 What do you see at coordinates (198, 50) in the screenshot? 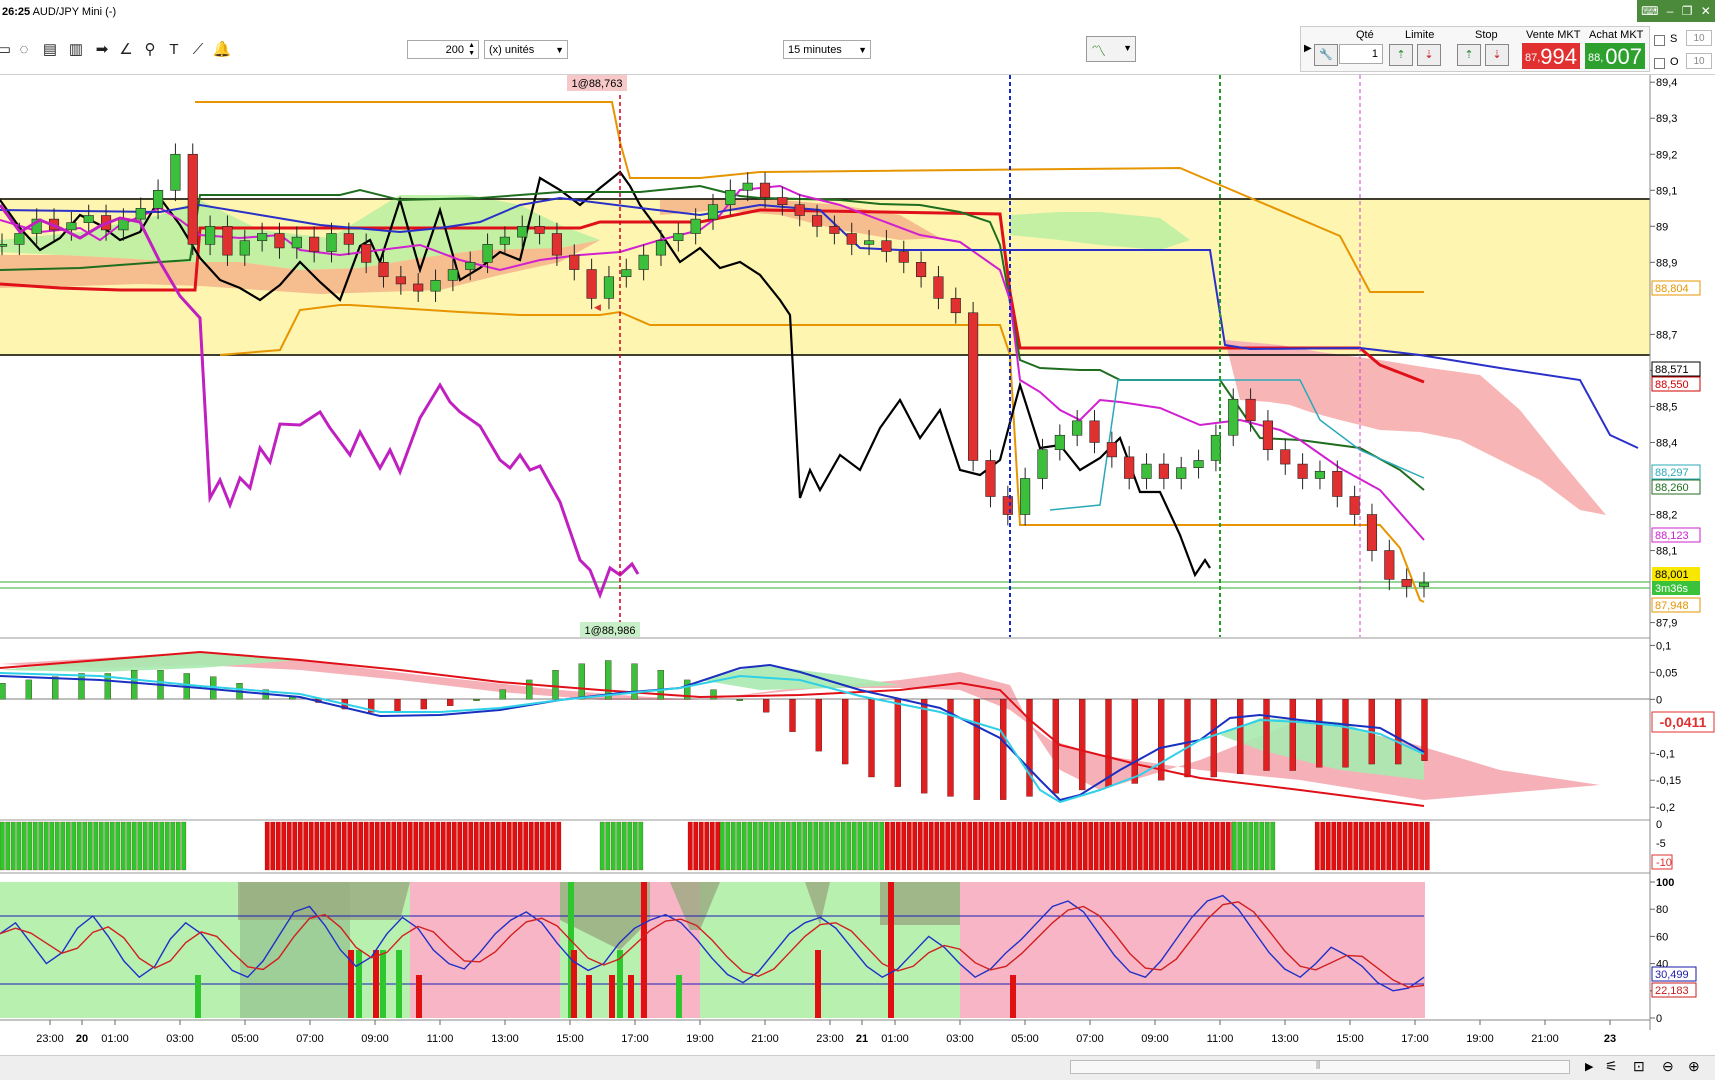
I see `ruler-tool-icon: ⟋` at bounding box center [198, 50].